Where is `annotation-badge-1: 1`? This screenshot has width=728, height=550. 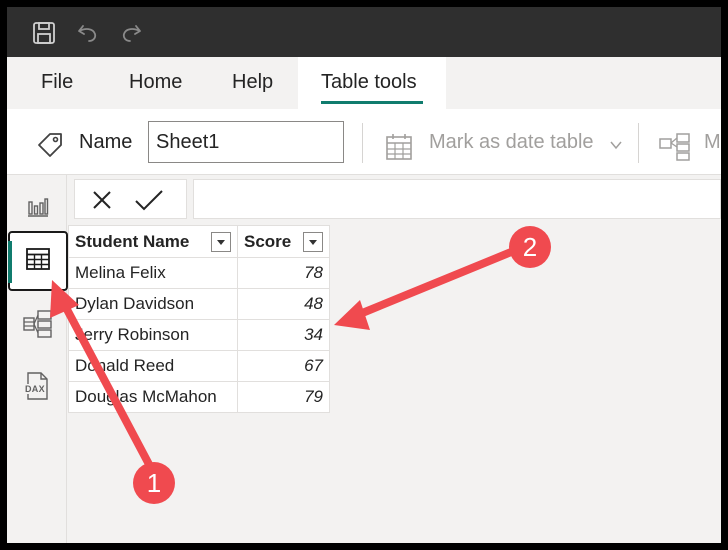 annotation-badge-1: 1 is located at coordinates (154, 483).